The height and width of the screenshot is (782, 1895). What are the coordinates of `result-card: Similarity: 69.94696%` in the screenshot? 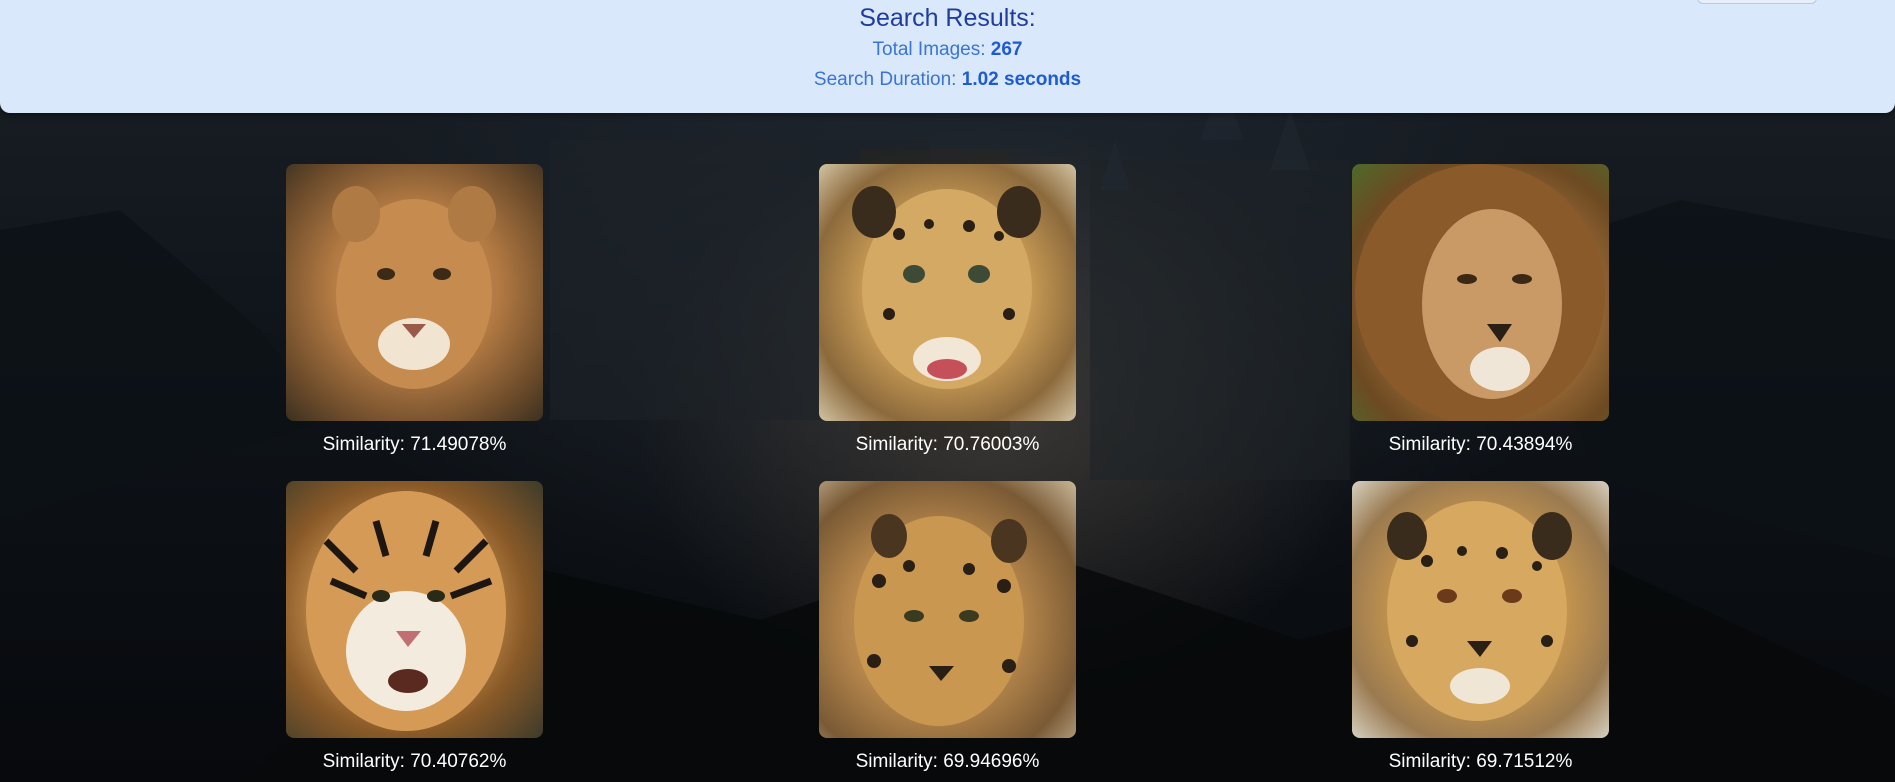 It's located at (947, 627).